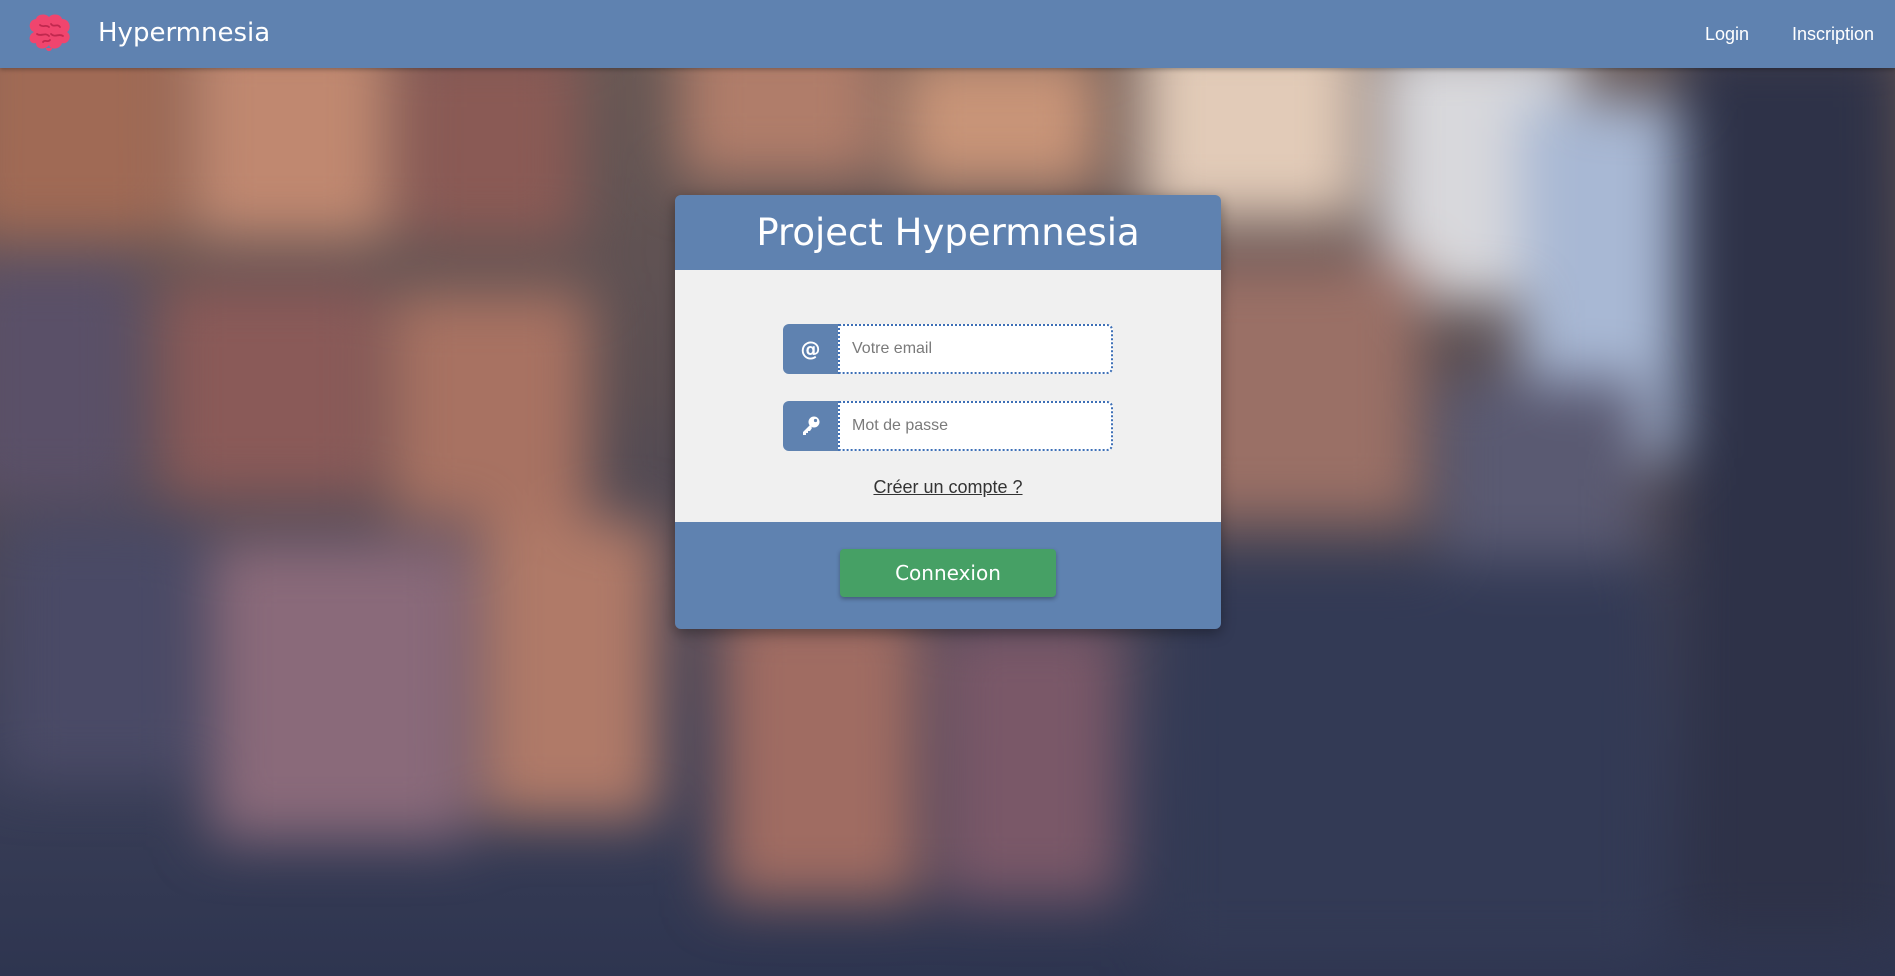 This screenshot has height=976, width=1895. What do you see at coordinates (810, 349) in the screenshot?
I see `at-icon: @` at bounding box center [810, 349].